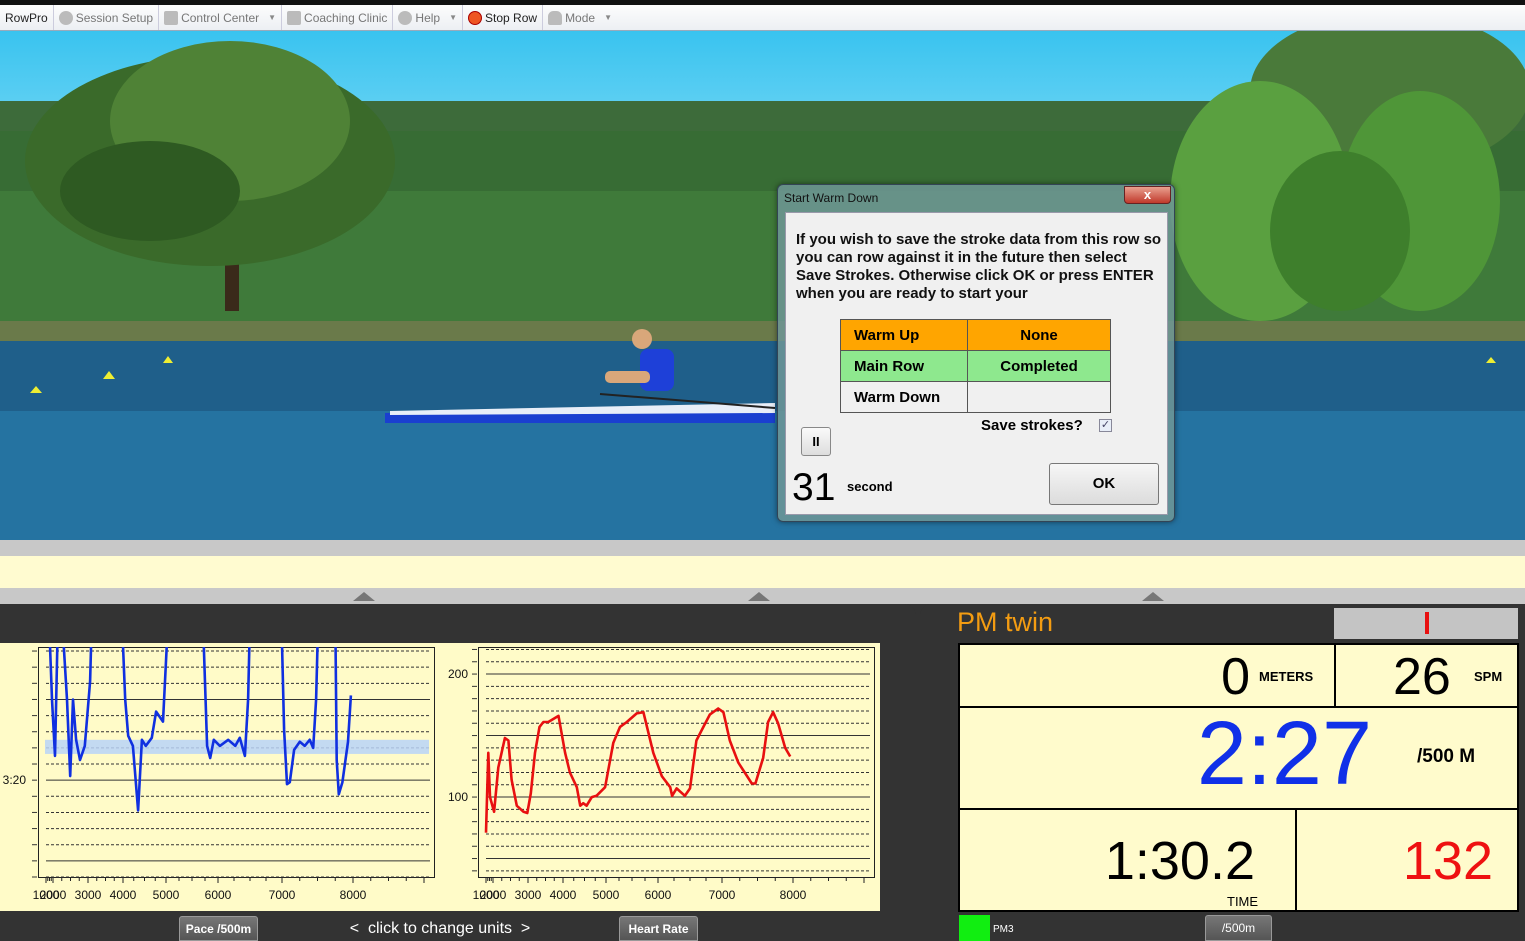 Image resolution: width=1525 pixels, height=941 pixels. What do you see at coordinates (974, 928) in the screenshot?
I see `connection-status-indicator` at bounding box center [974, 928].